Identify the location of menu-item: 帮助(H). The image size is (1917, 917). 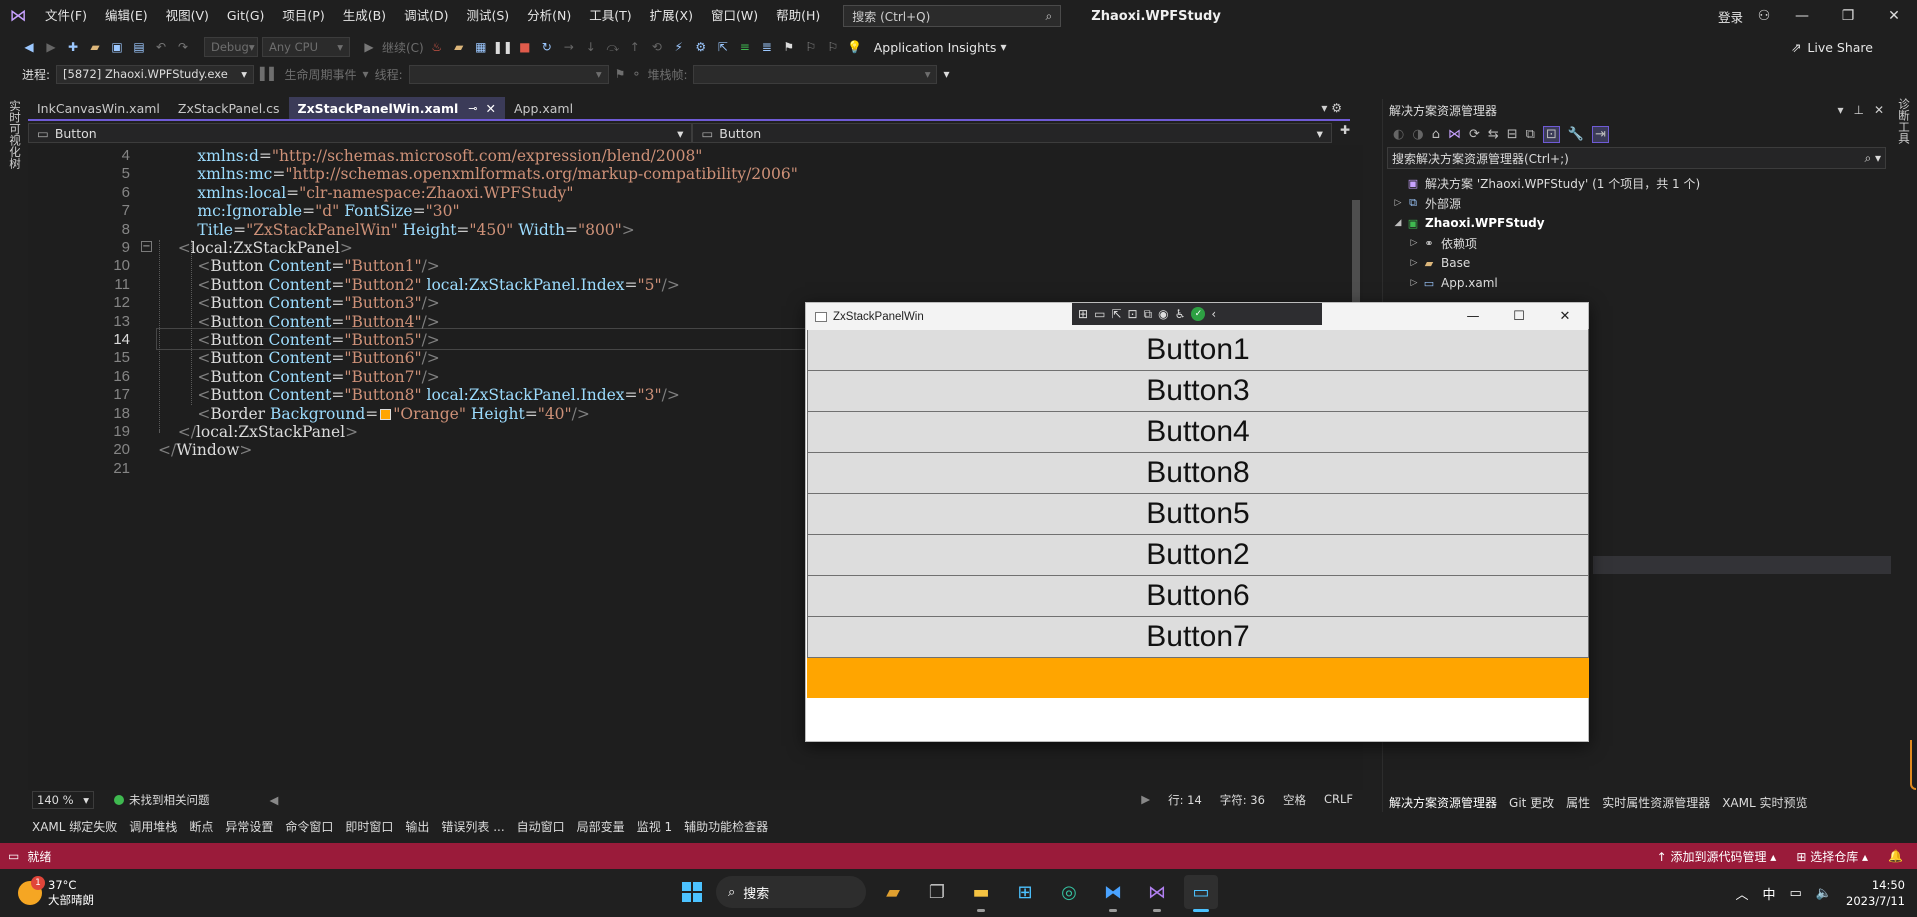
(798, 16).